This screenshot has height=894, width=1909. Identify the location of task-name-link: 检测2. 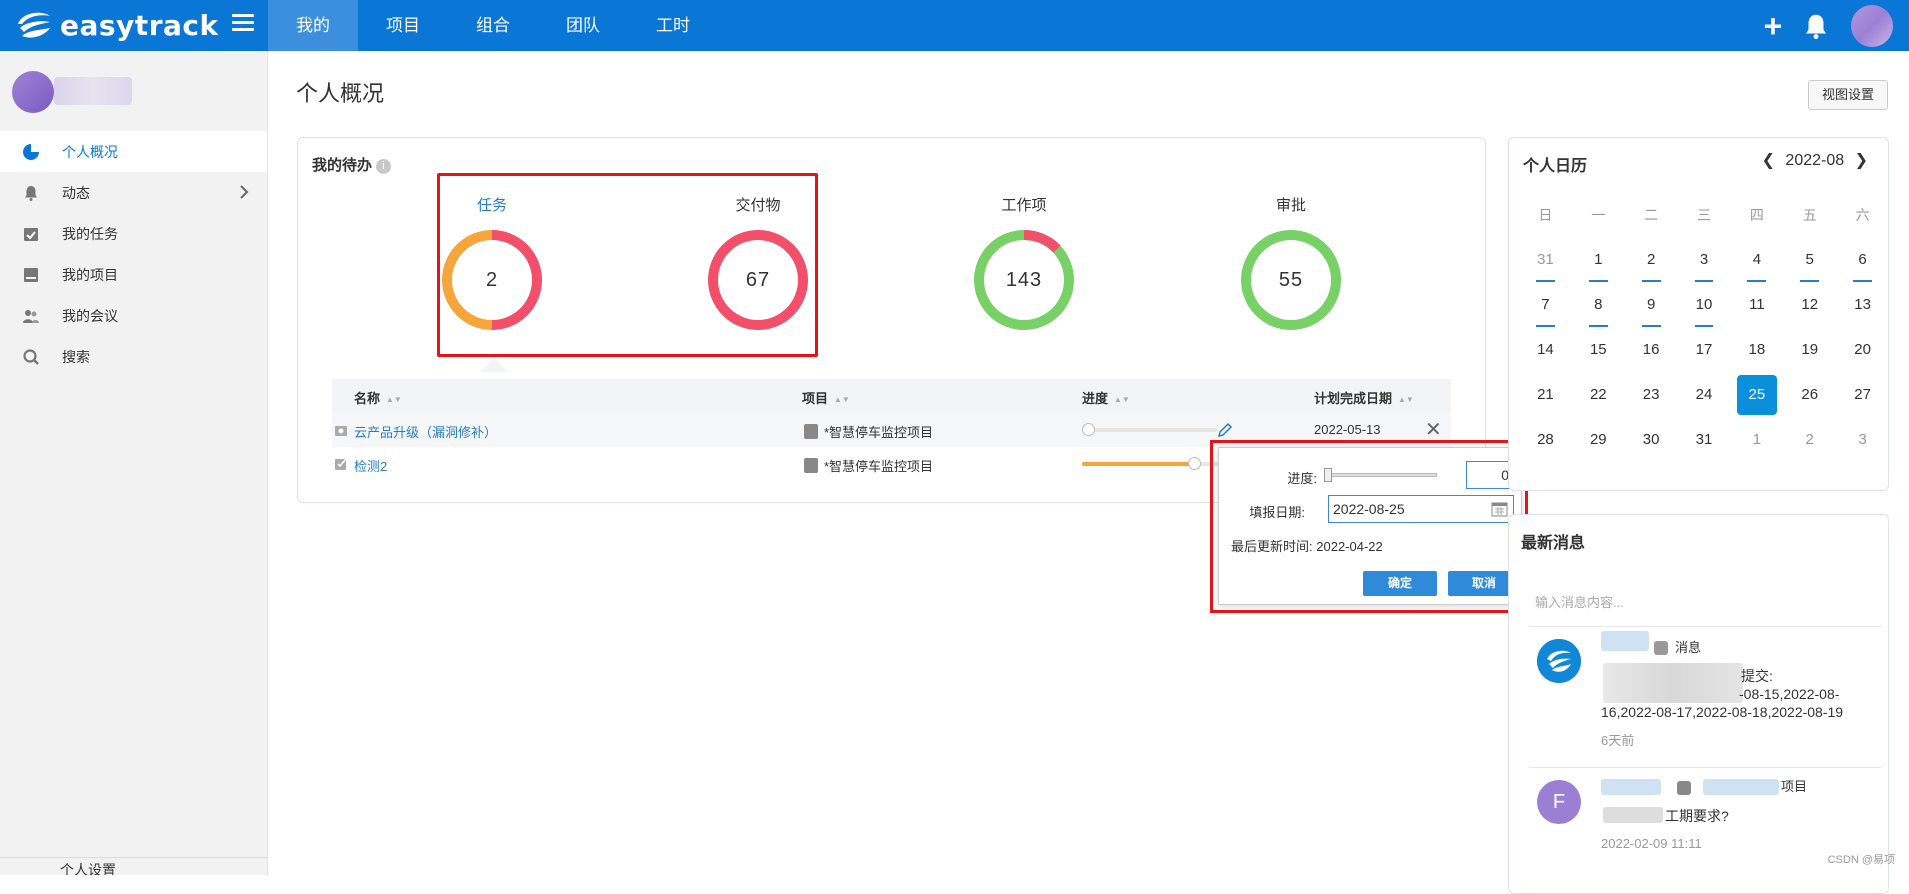
(370, 465).